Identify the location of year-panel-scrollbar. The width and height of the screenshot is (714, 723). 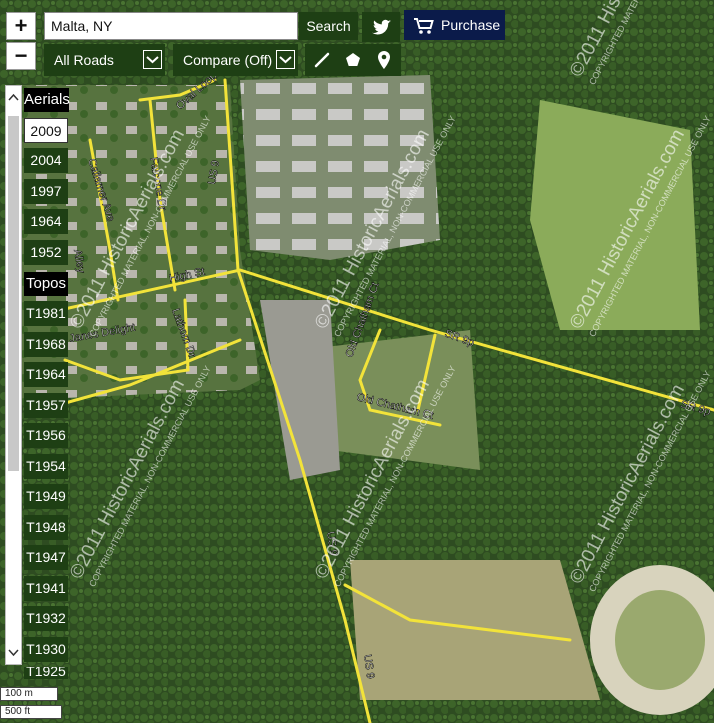
(13, 375).